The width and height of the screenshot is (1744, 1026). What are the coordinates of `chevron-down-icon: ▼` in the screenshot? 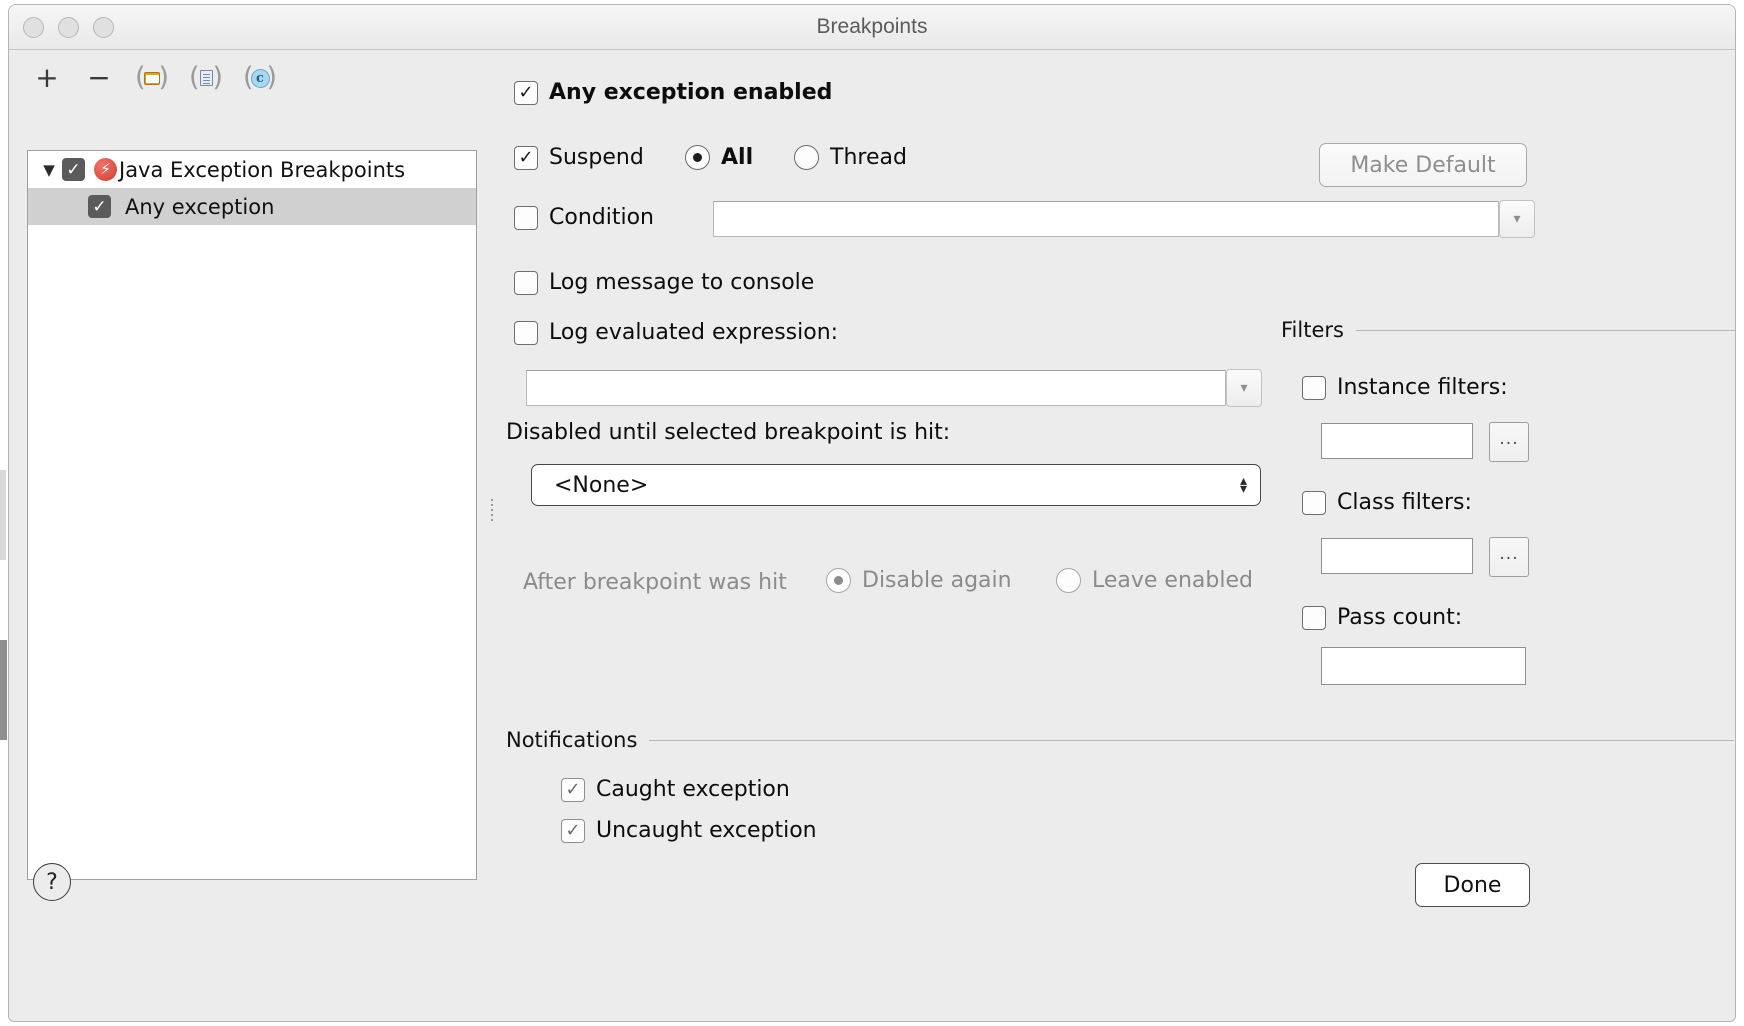 It's located at (49, 170).